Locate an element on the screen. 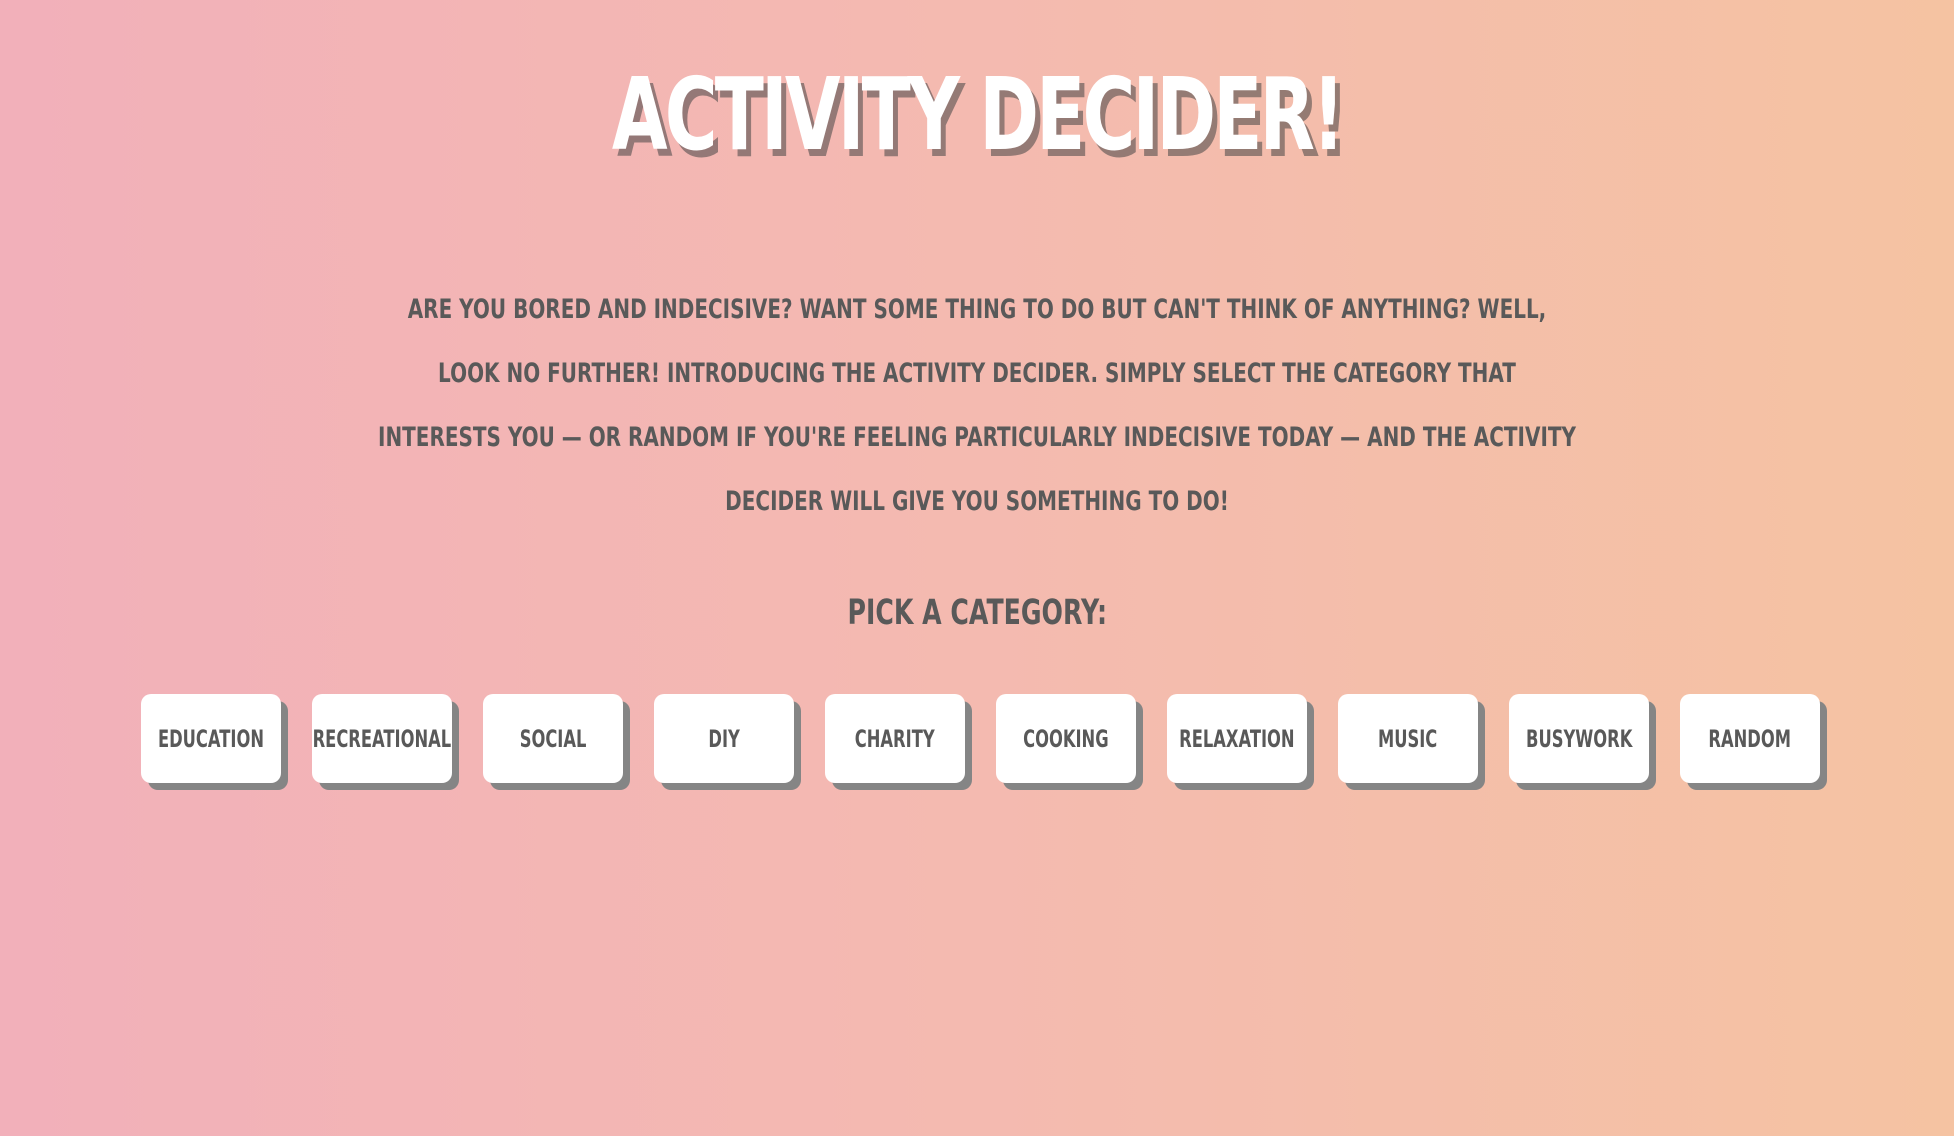 This screenshot has height=1136, width=1954. category-prompt: PICK A CATEGORY: is located at coordinates (977, 613).